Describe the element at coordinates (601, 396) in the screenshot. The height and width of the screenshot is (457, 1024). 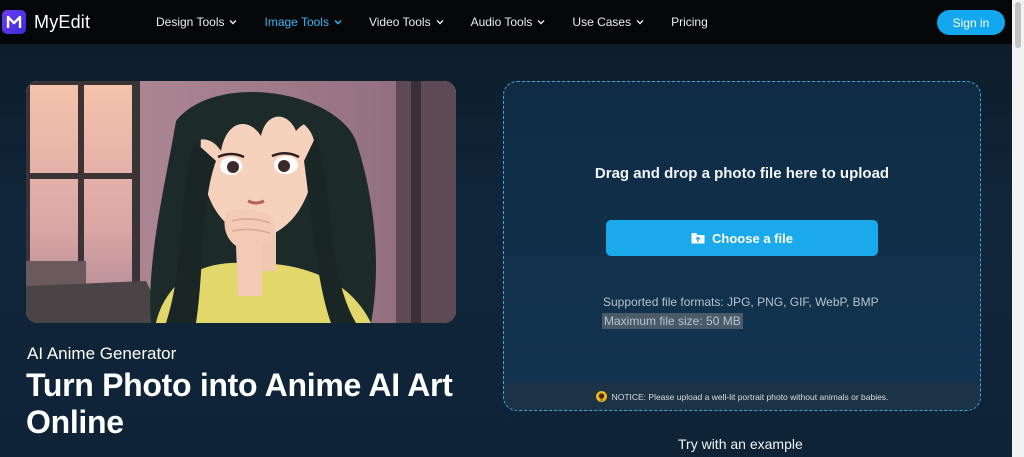
I see `lightbulb-icon` at that location.